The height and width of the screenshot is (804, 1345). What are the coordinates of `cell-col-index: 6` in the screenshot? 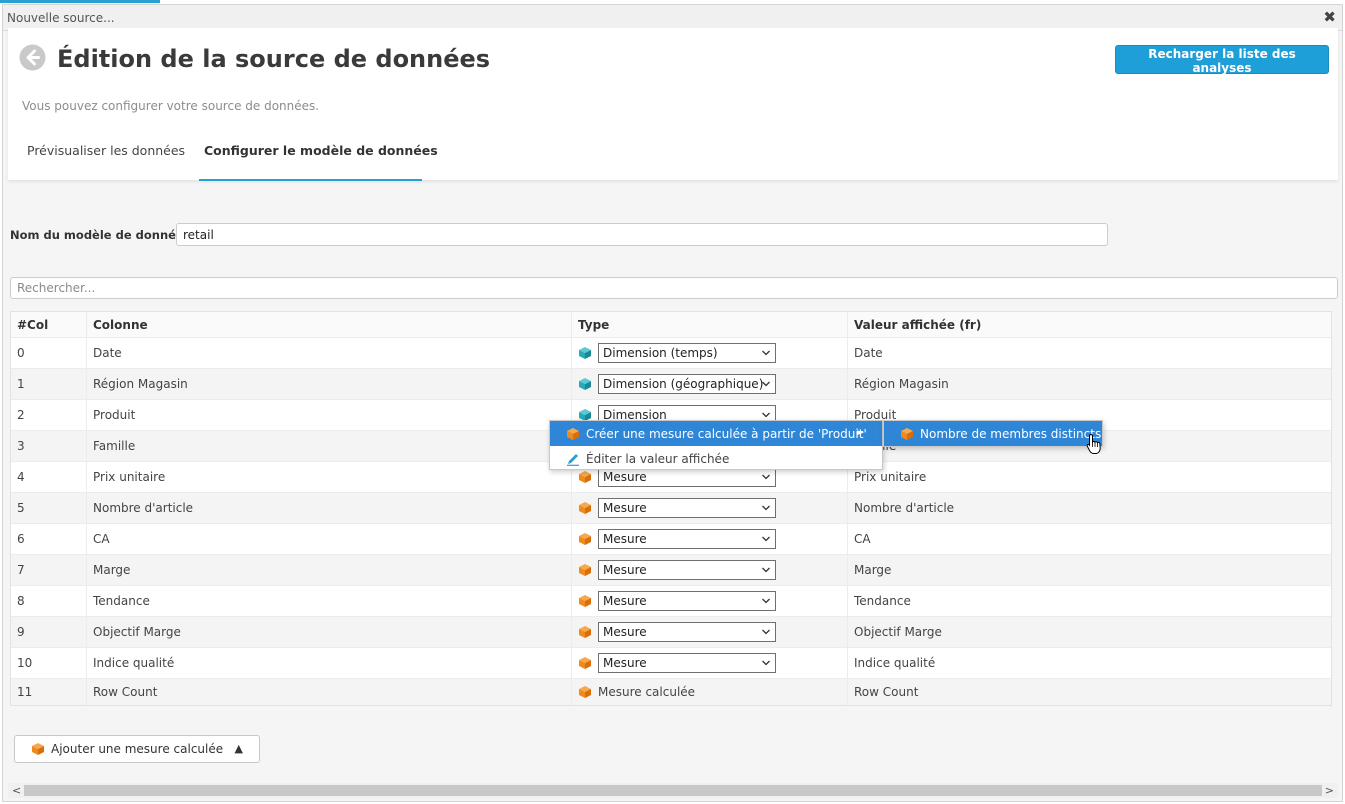 It's located at (49, 539).